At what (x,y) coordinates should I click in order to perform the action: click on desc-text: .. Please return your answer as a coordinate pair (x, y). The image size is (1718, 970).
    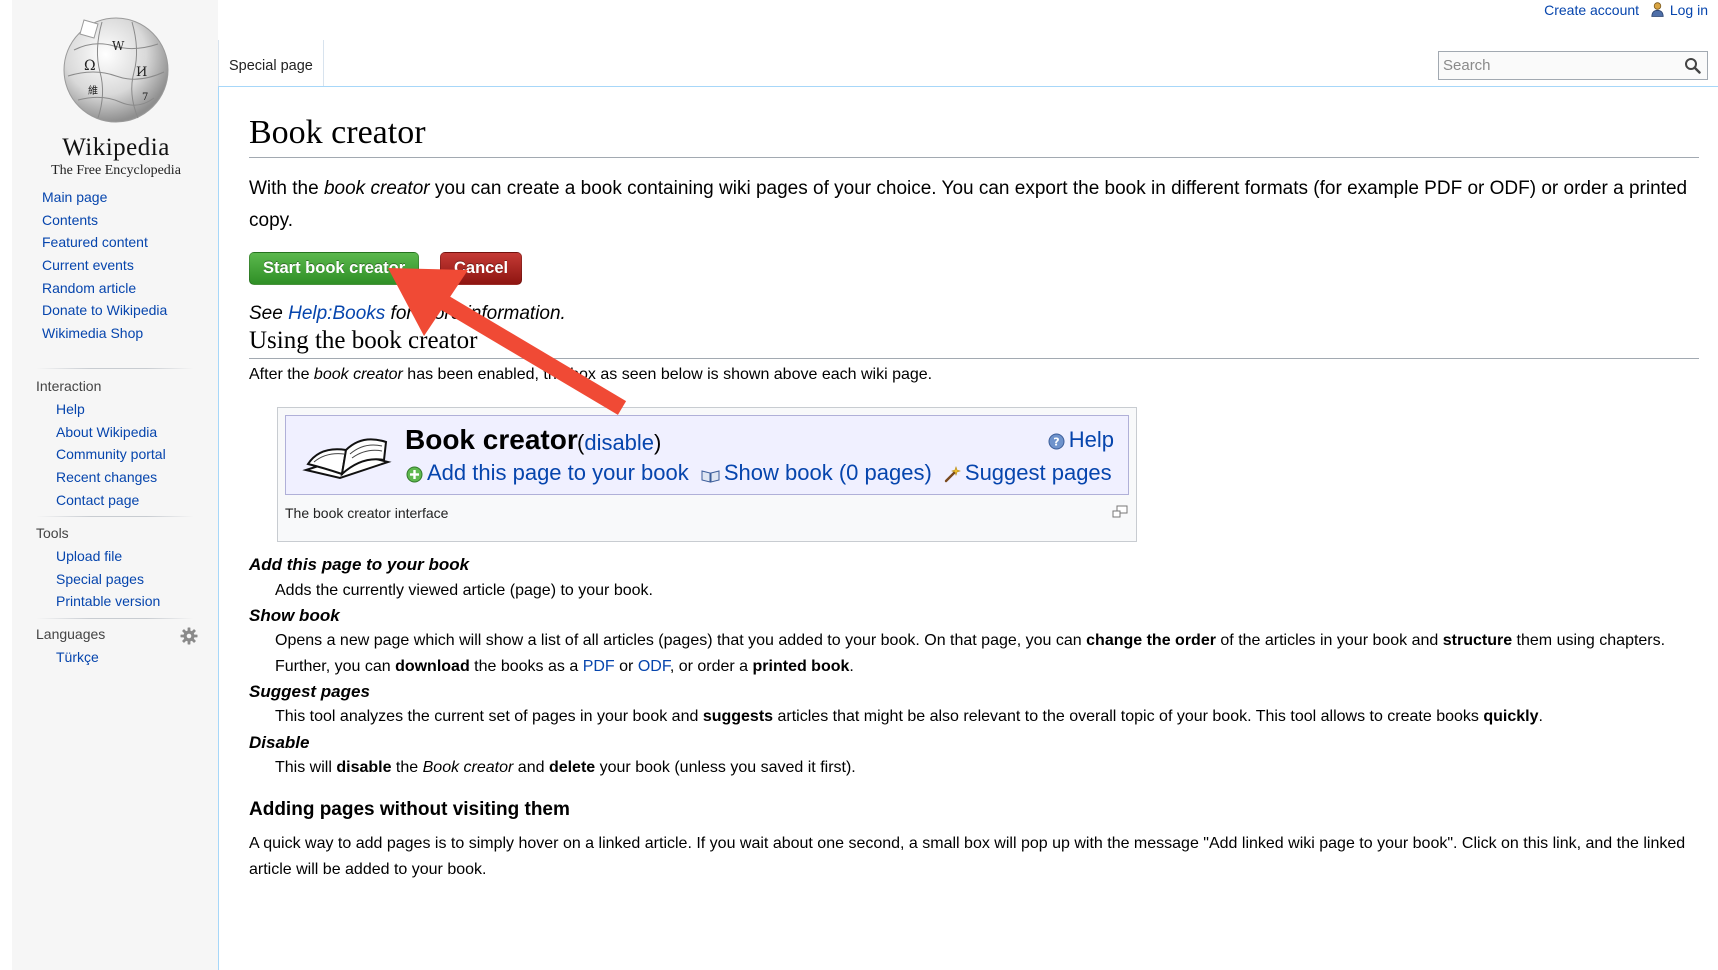
    Looking at the image, I should click on (1540, 716).